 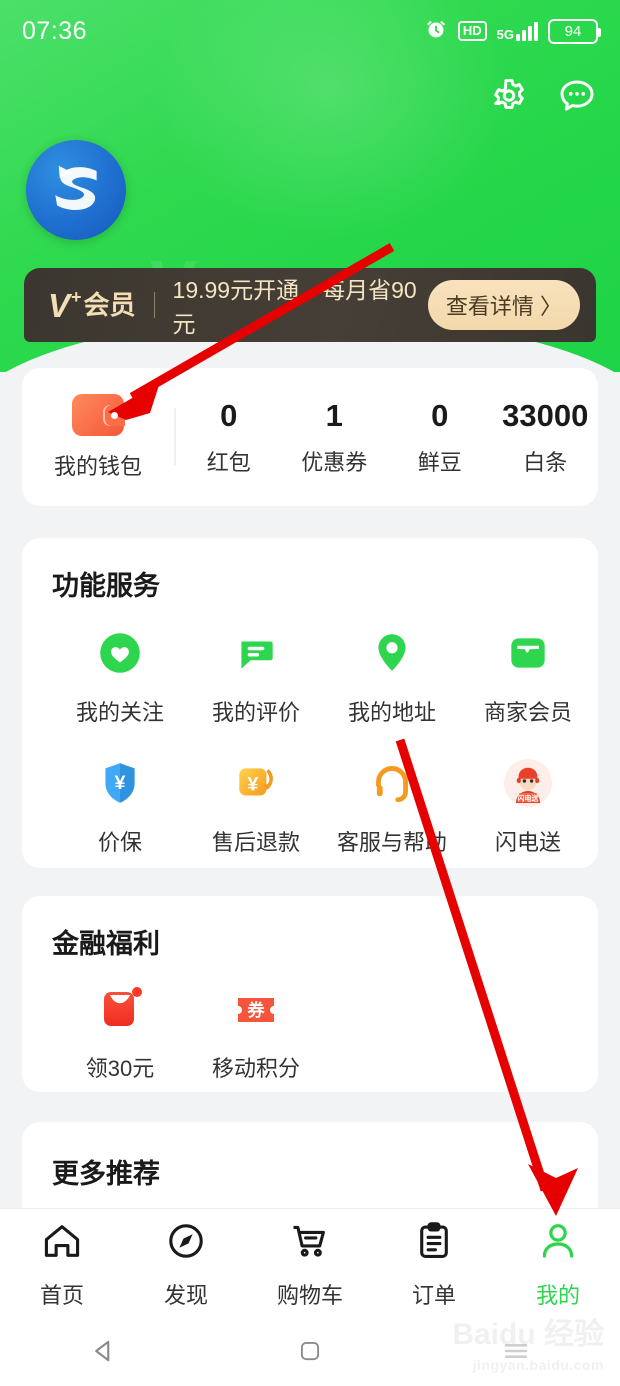 I want to click on service-item-label: 我的评价, so click(x=255, y=712).